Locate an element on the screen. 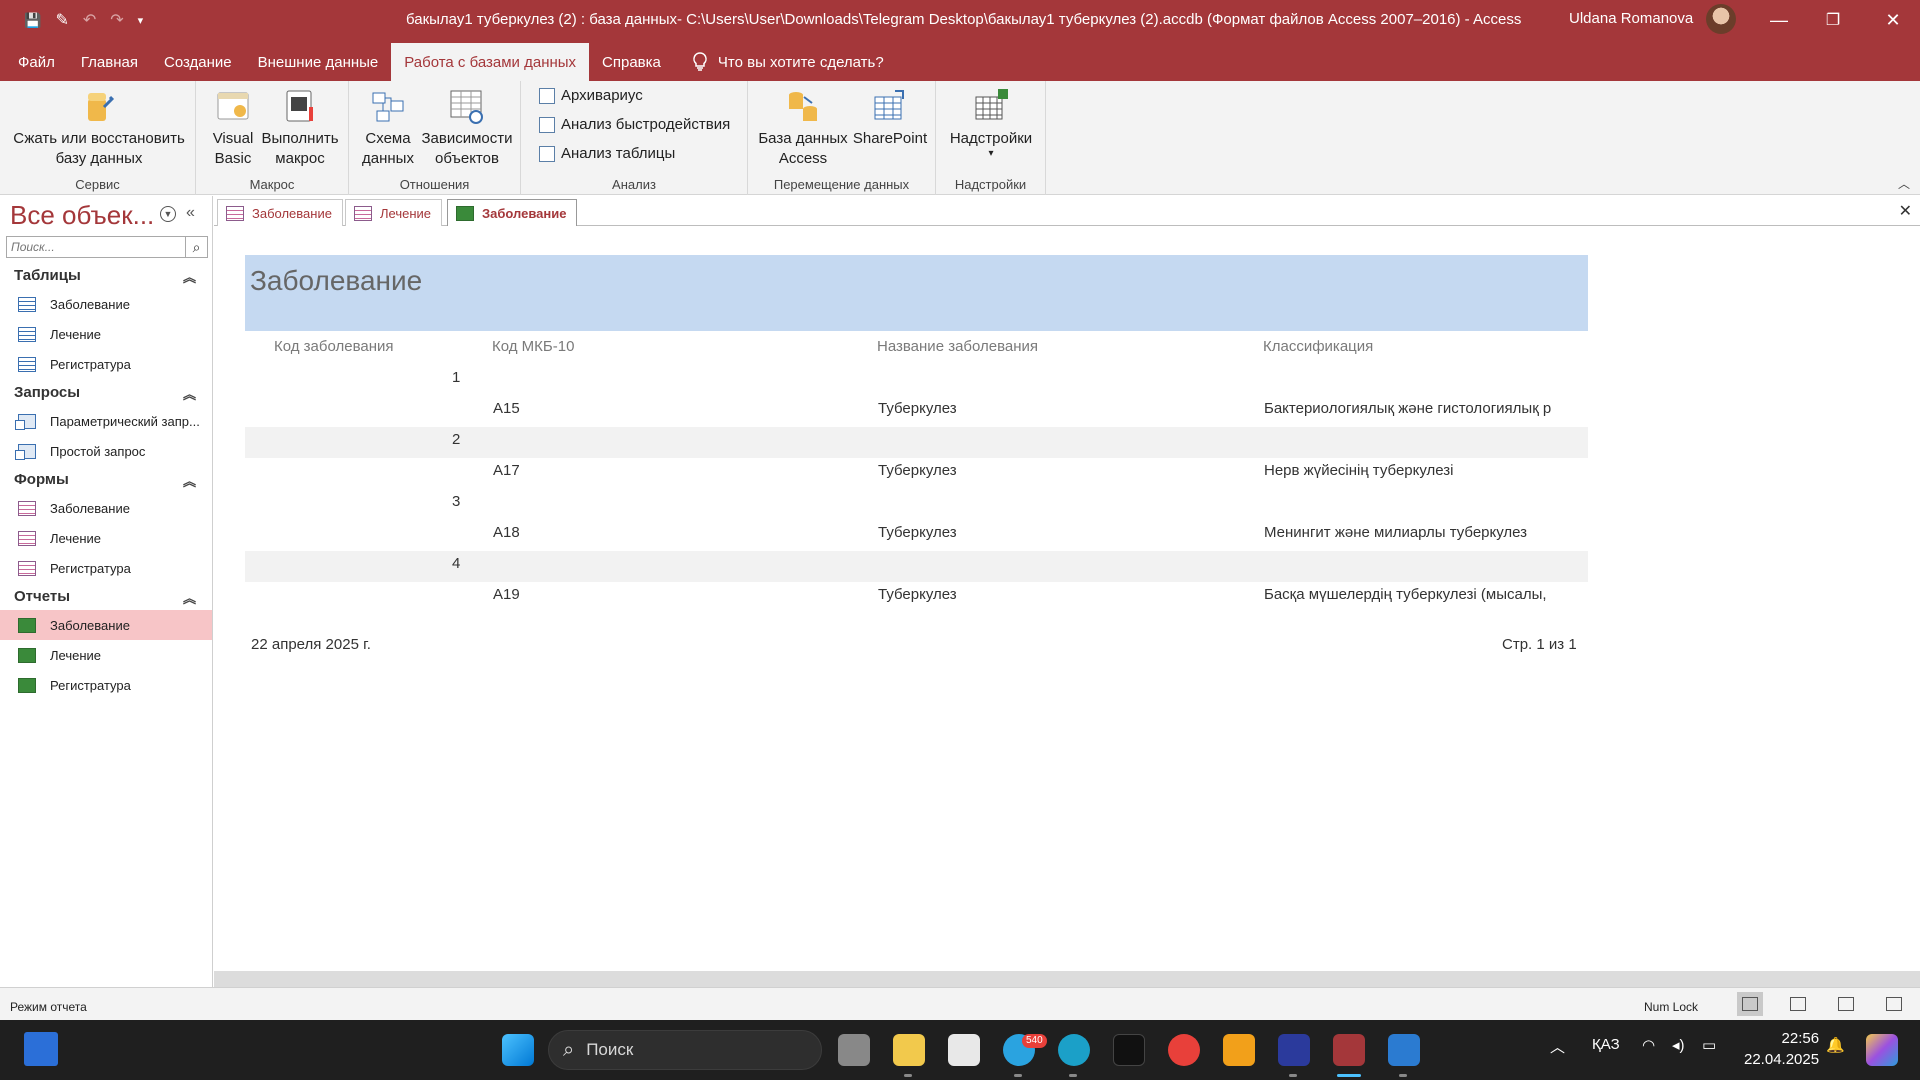 This screenshot has width=1920, height=1080. table-icon is located at coordinates (27, 364).